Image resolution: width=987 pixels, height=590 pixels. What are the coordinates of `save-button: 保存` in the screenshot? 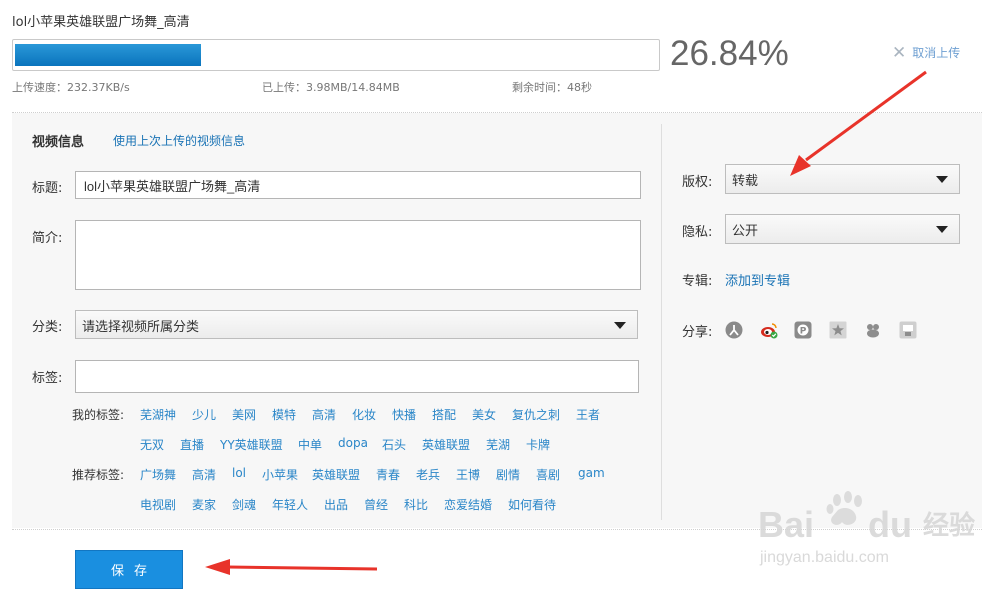 It's located at (129, 569).